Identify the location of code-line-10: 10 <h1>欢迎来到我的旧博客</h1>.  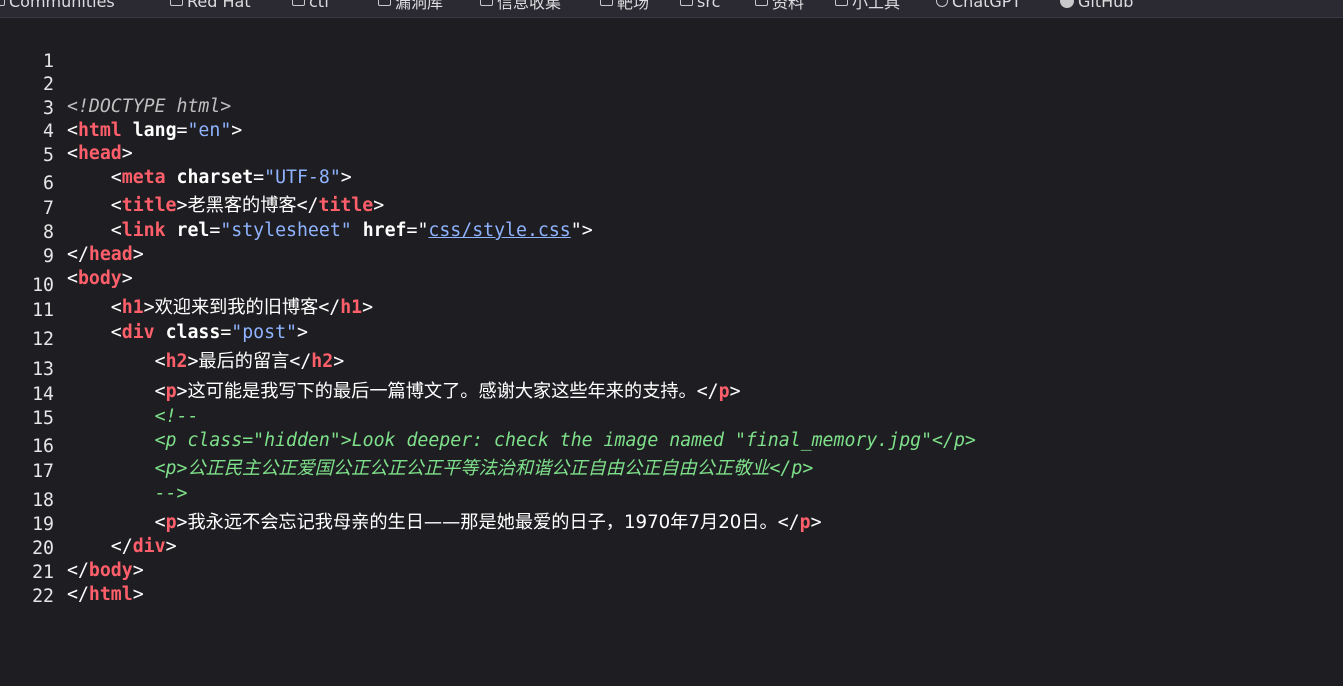
(186, 285).